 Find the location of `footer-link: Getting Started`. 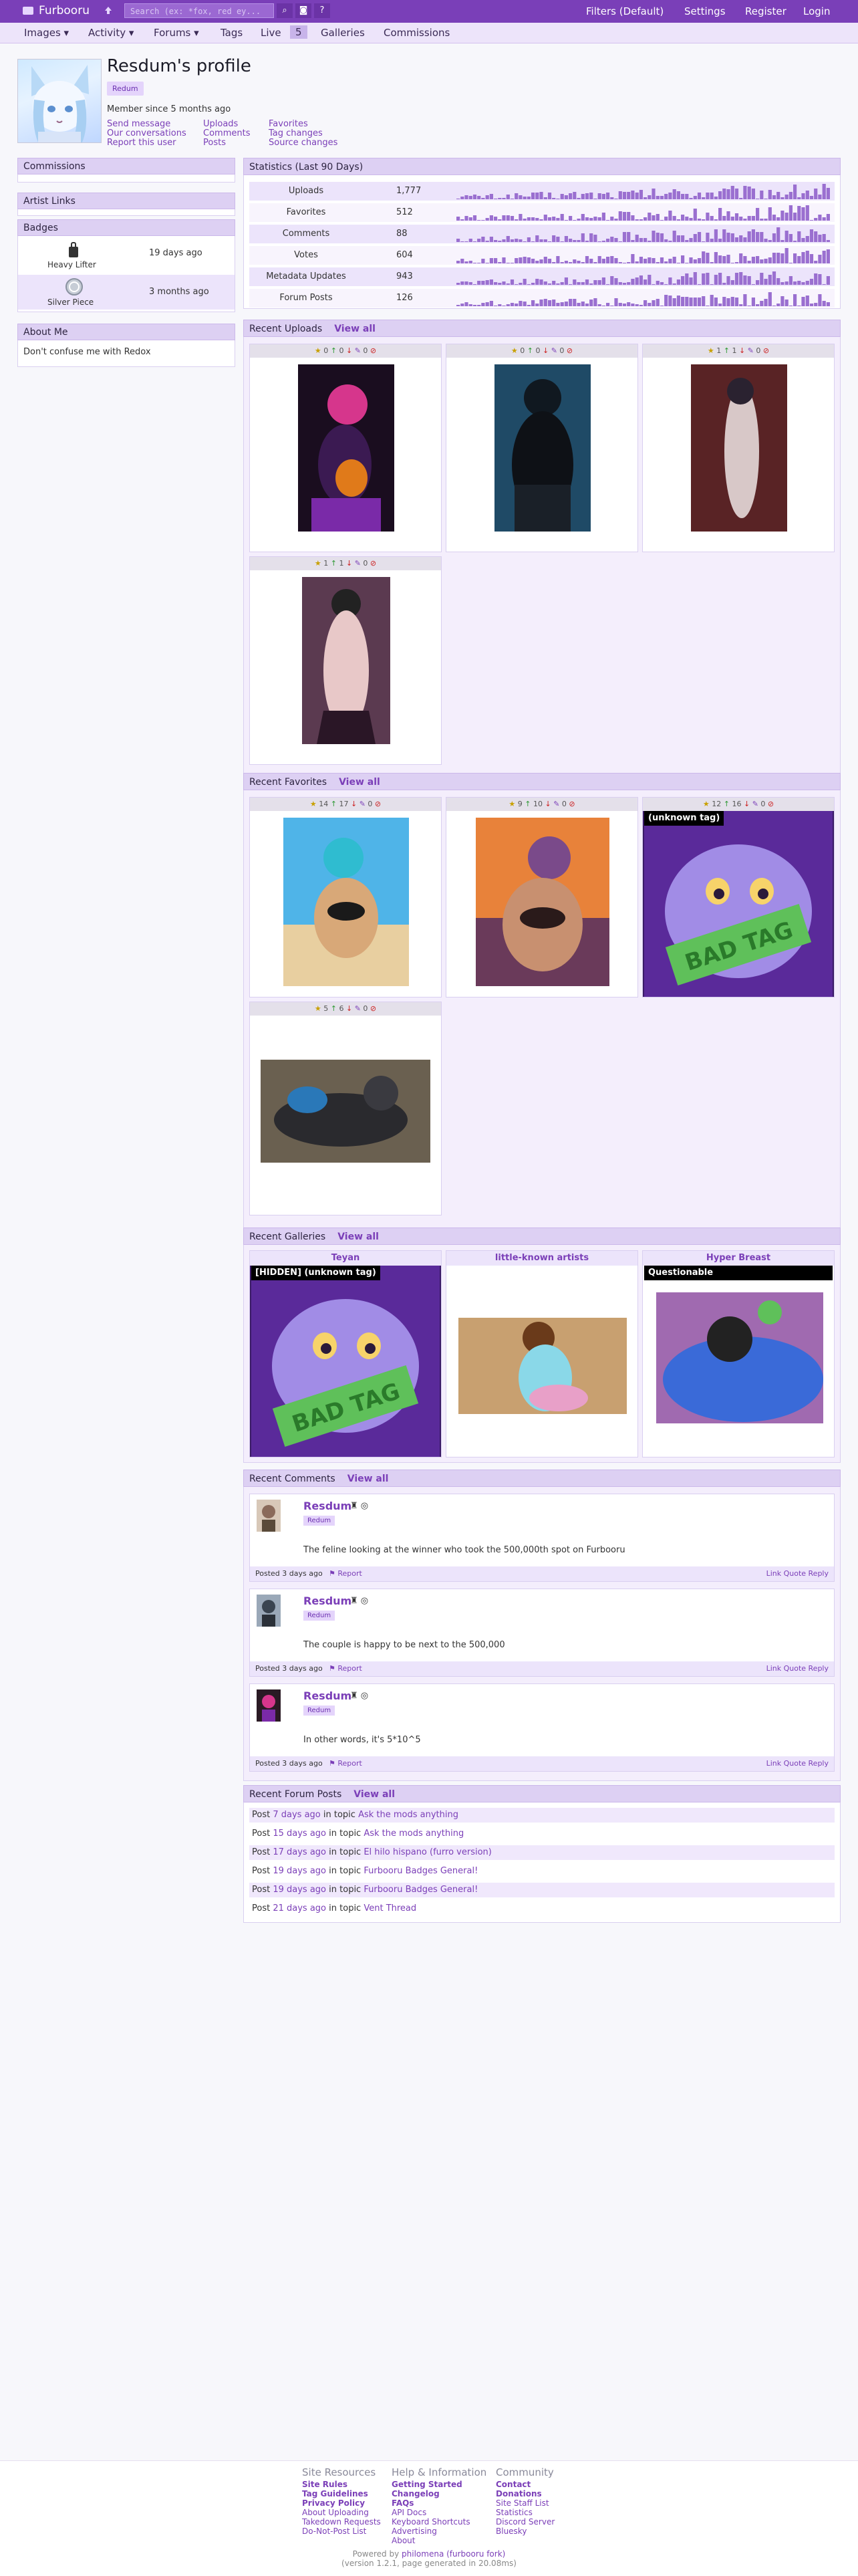

footer-link: Getting Started is located at coordinates (439, 2484).